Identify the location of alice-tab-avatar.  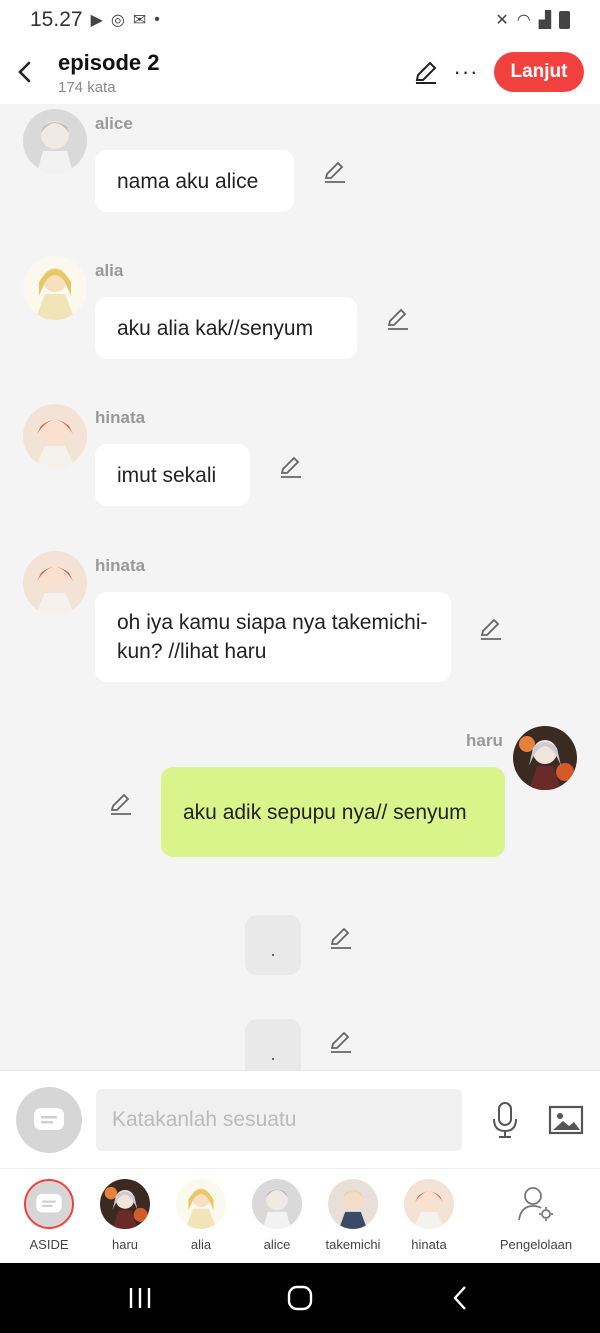
(277, 1204).